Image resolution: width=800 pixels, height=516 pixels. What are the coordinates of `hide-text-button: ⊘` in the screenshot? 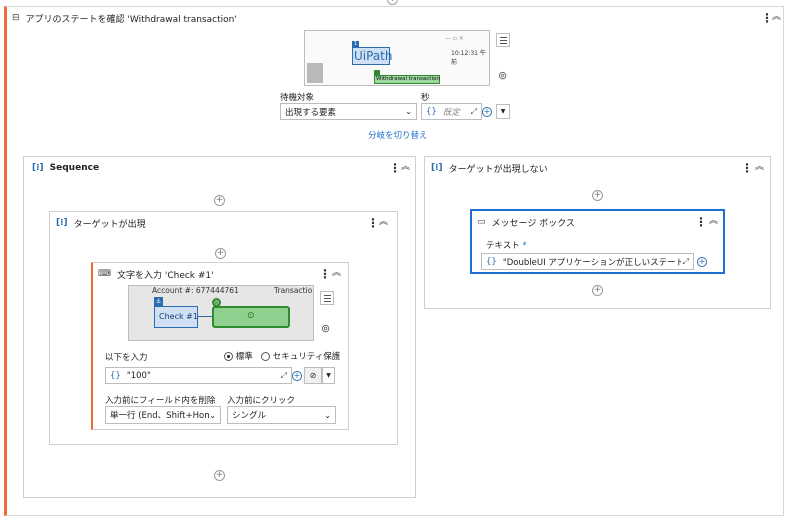 It's located at (313, 375).